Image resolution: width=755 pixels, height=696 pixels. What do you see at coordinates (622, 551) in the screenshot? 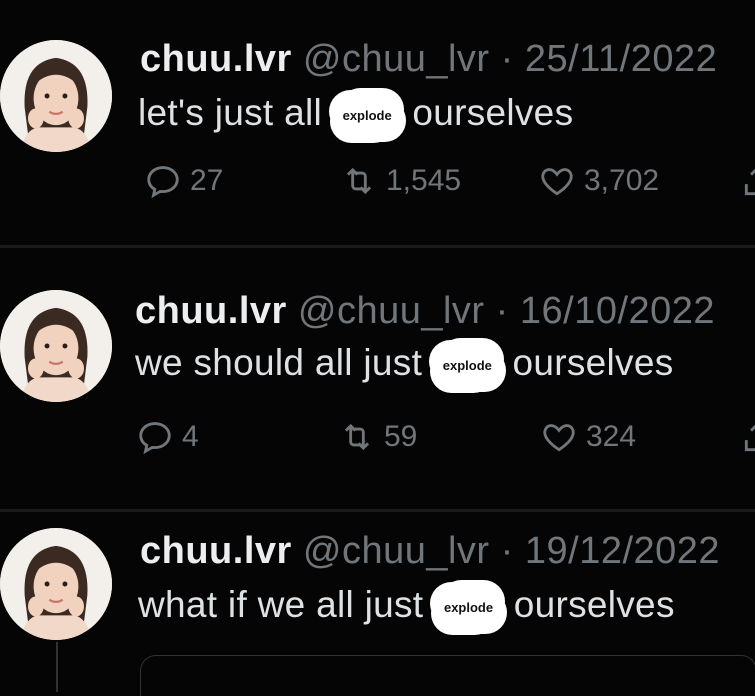
I see `tweet-date: 19/12/2022` at bounding box center [622, 551].